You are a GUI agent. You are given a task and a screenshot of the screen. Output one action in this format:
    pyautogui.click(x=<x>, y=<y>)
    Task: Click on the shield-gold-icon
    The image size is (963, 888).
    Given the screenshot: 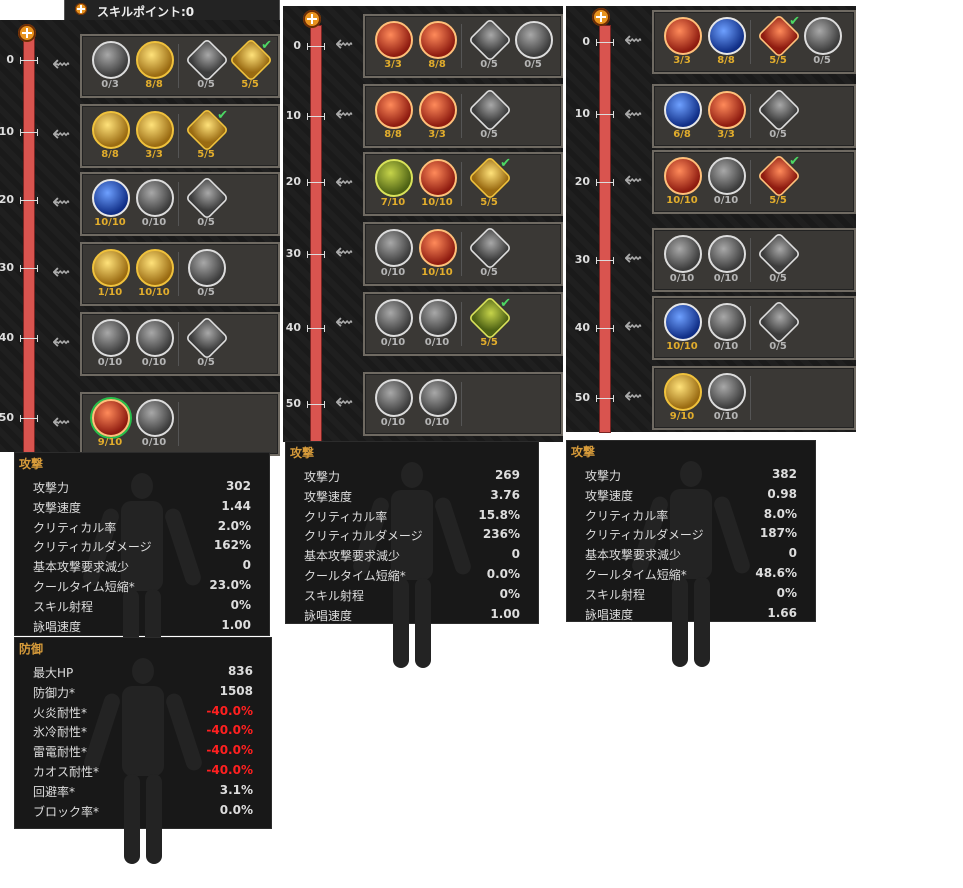 What is the action you would take?
    pyautogui.click(x=111, y=130)
    